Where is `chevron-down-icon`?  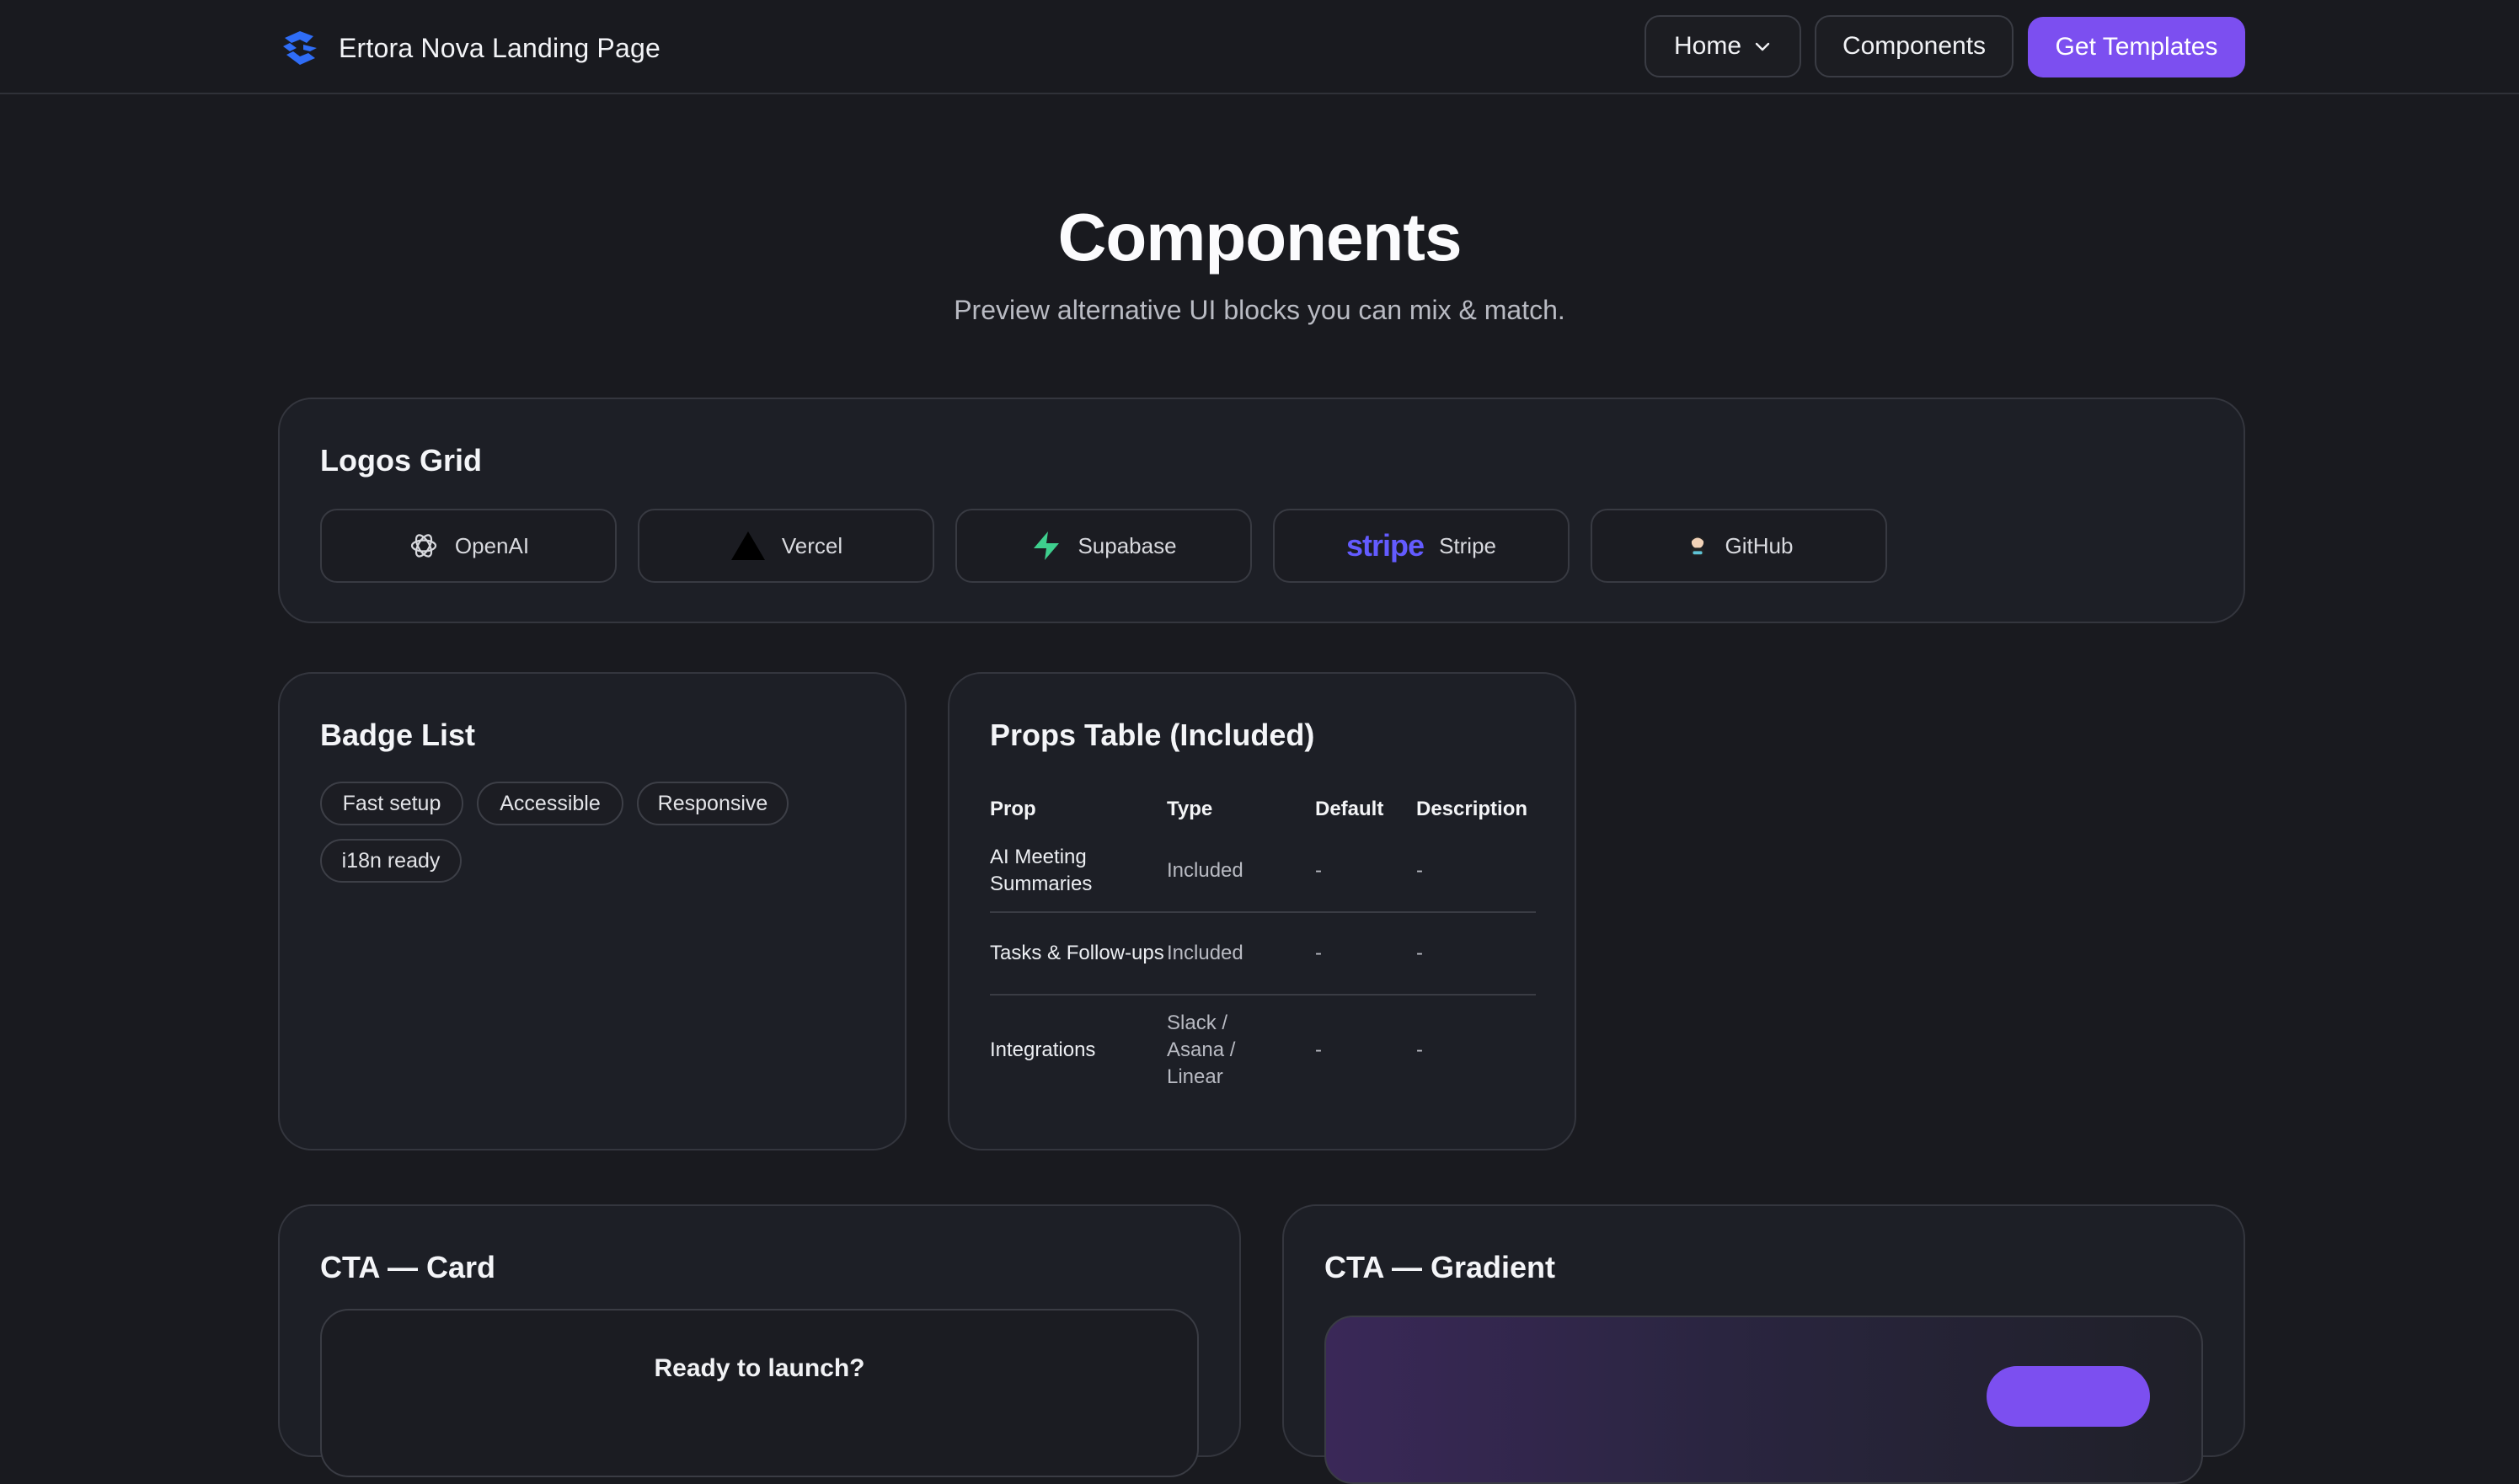
chevron-down-icon is located at coordinates (1763, 47).